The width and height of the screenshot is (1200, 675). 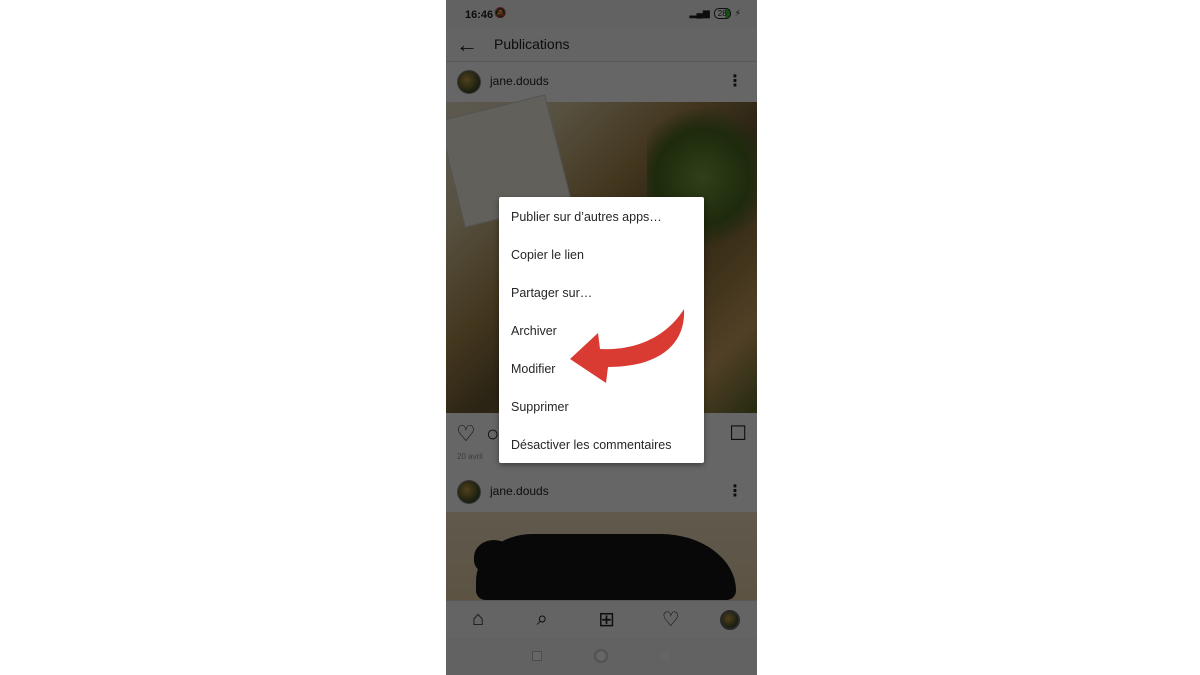 What do you see at coordinates (591, 445) in the screenshot?
I see `menu-item-disable-comments: Désactiver les commentaires` at bounding box center [591, 445].